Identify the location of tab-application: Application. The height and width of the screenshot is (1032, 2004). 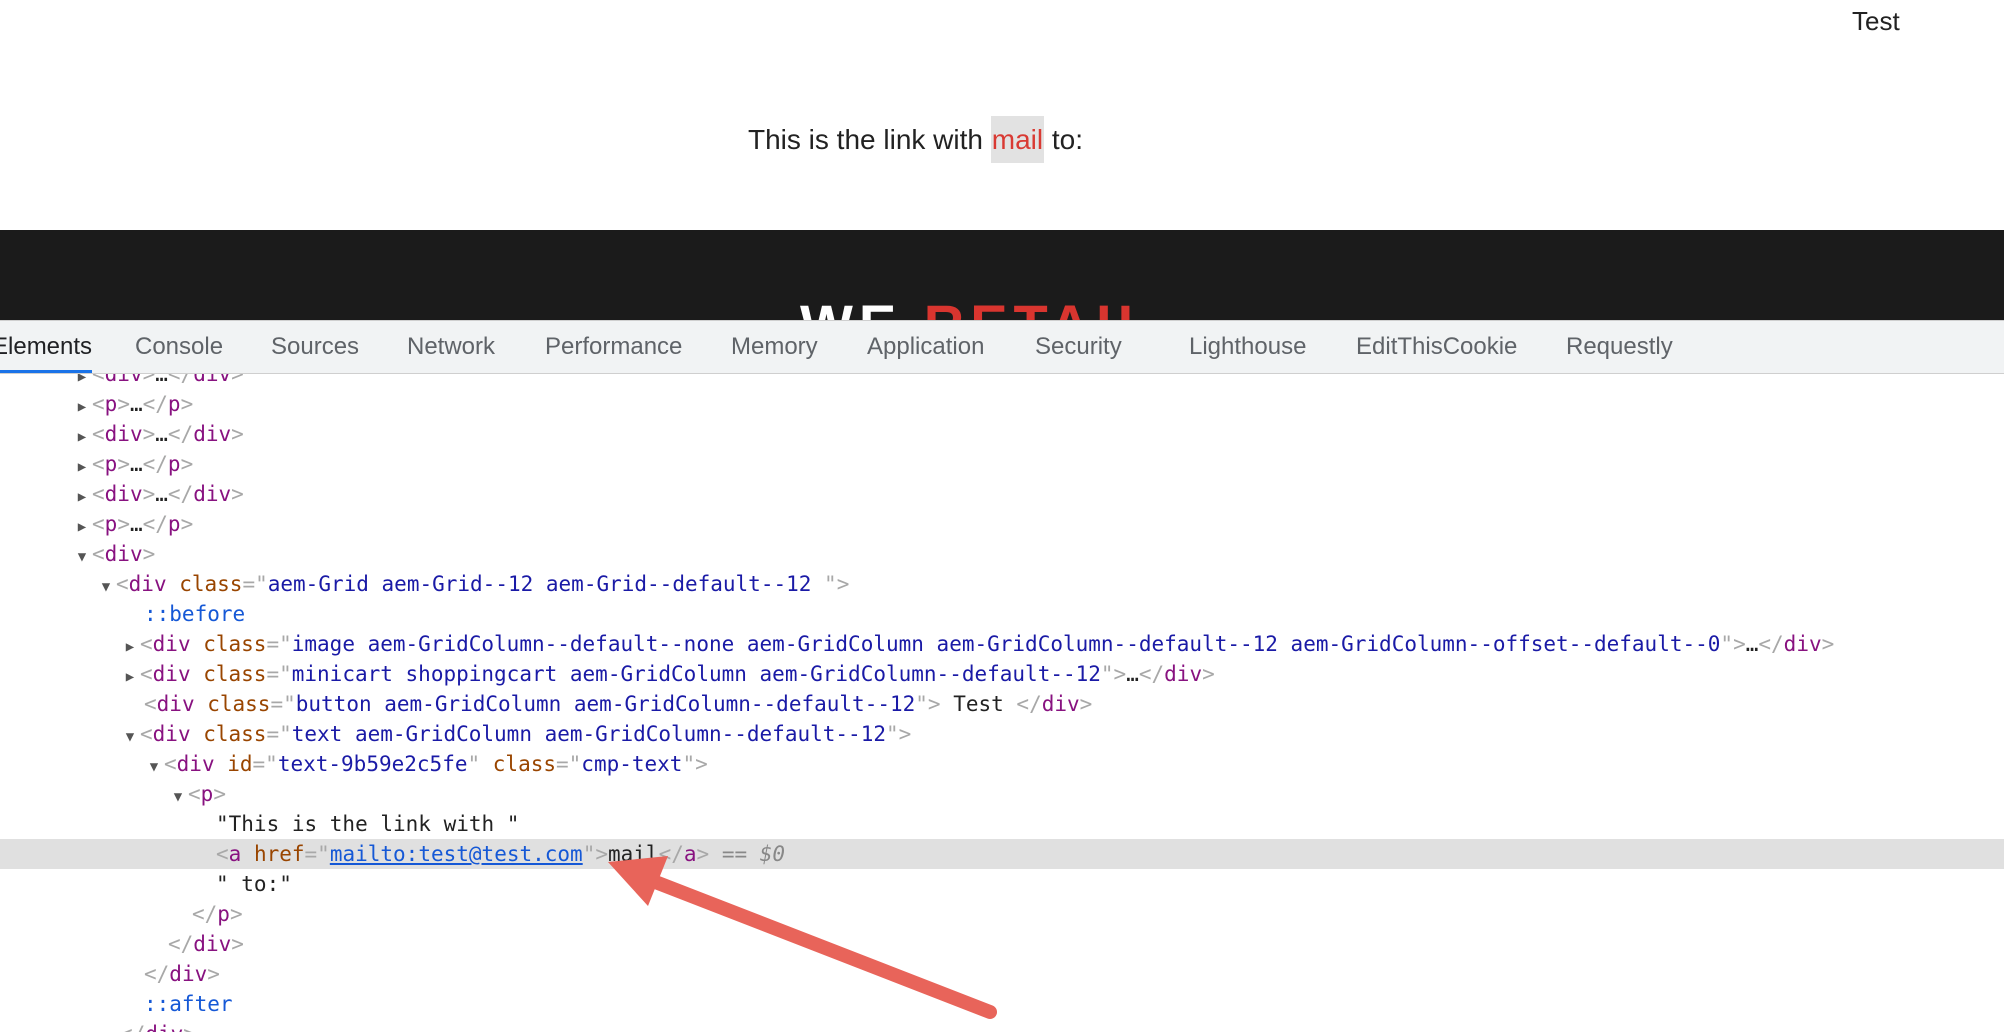
(925, 347).